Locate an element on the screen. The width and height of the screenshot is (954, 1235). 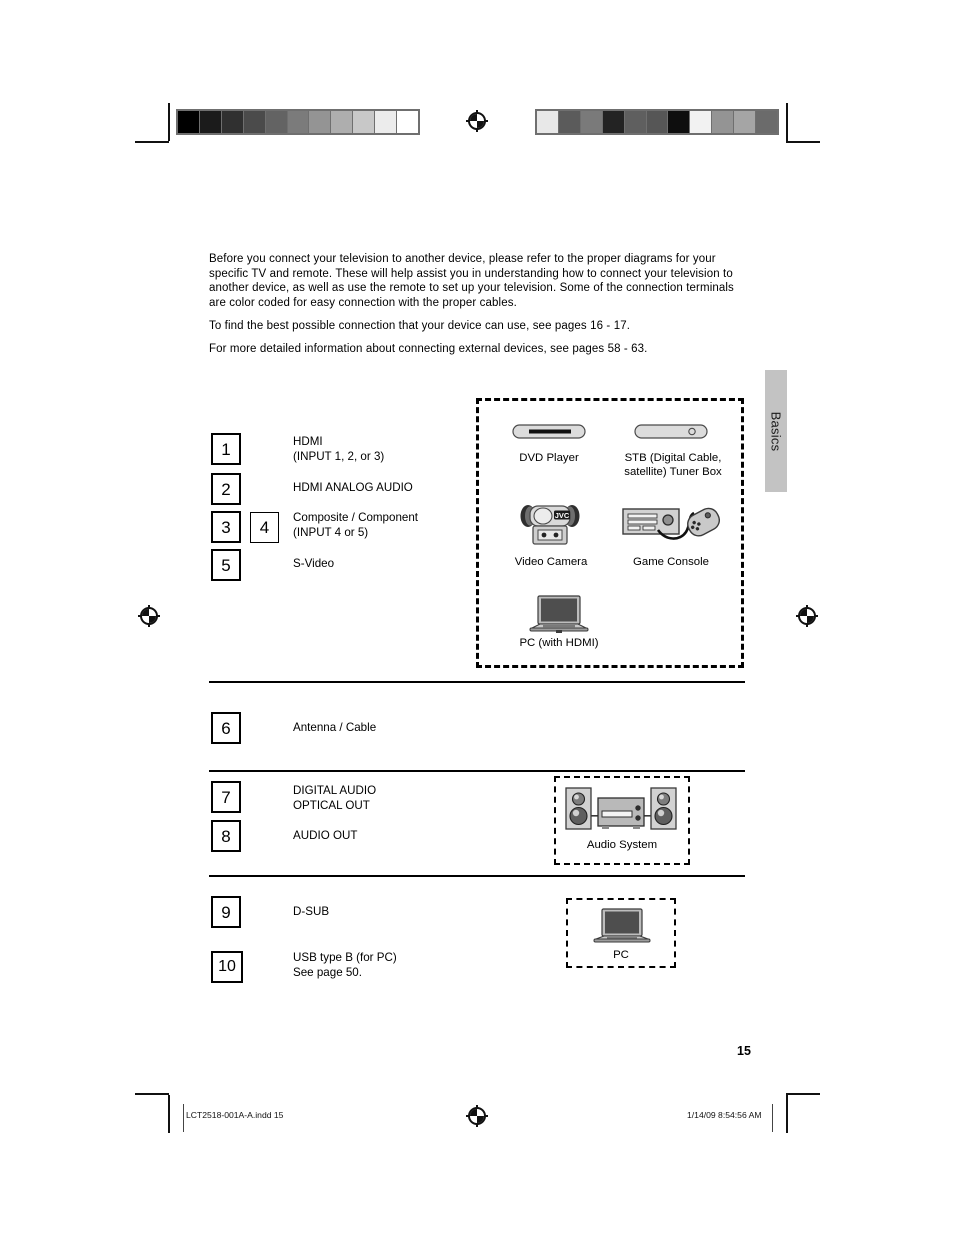
crop-mark-bottom-right is located at coordinates (803, 1094).